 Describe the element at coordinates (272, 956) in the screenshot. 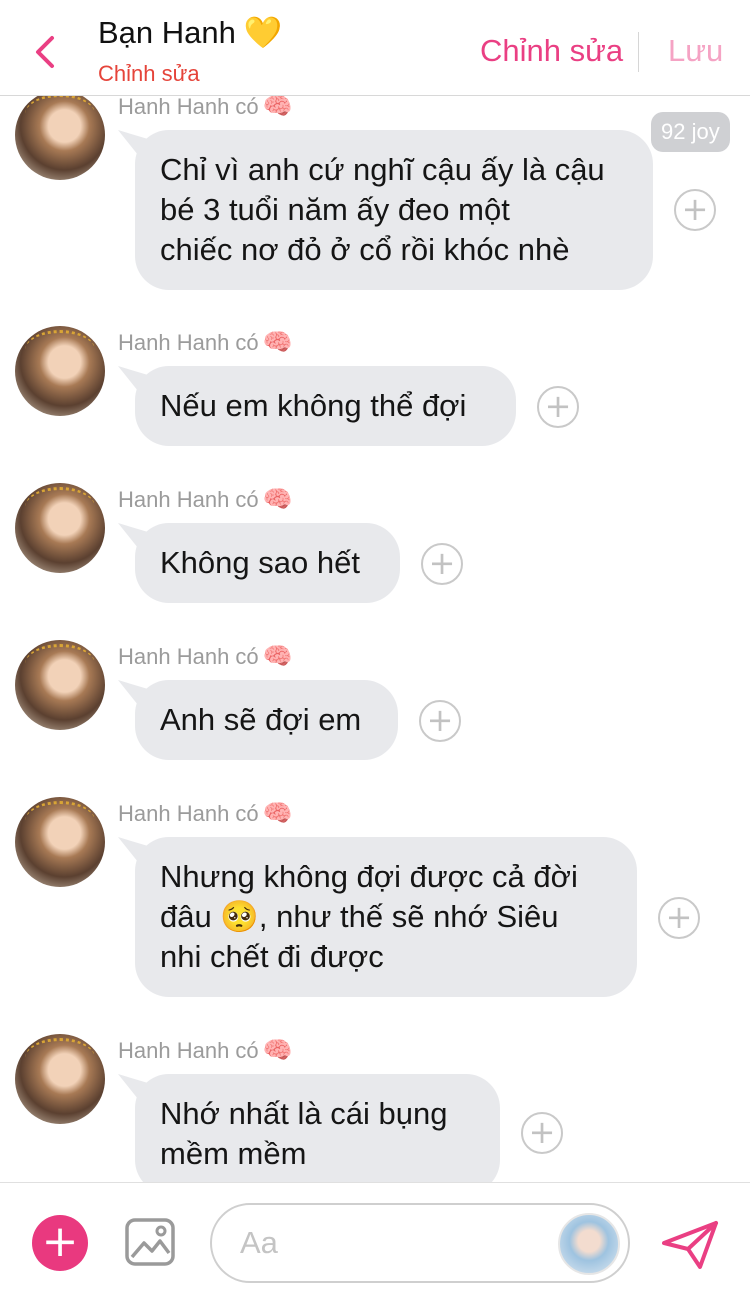

I see `message-line: nhi chết đi được` at that location.